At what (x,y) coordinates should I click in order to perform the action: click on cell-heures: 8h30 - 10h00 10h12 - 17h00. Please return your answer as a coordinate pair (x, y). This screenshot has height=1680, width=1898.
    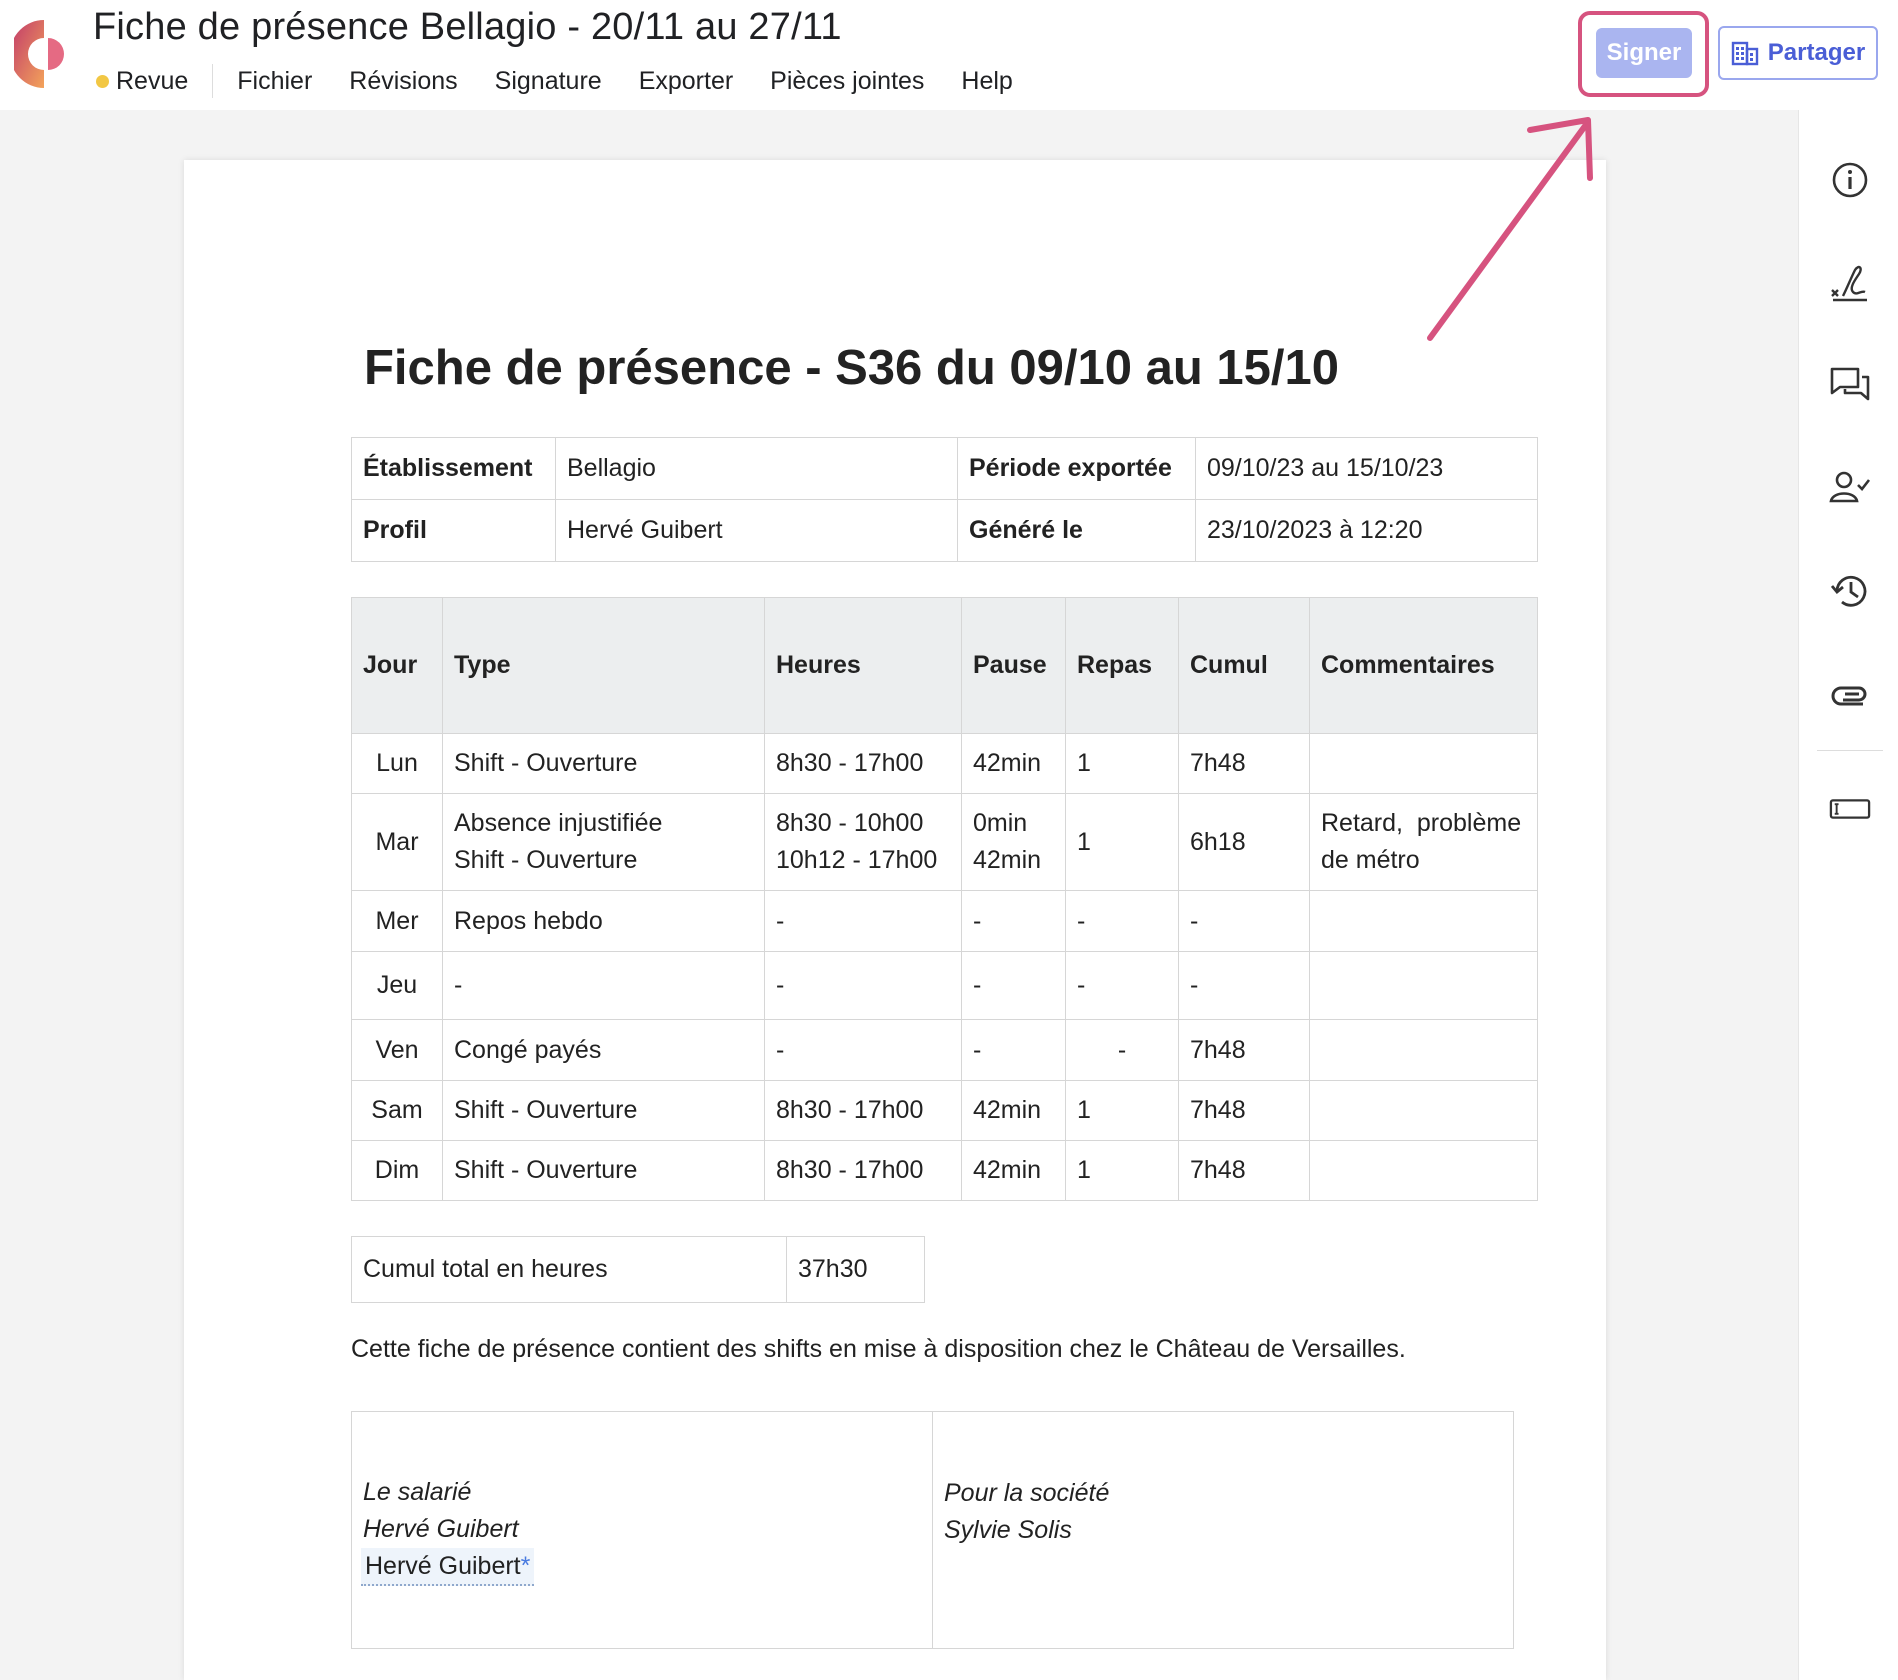
    Looking at the image, I should click on (863, 842).